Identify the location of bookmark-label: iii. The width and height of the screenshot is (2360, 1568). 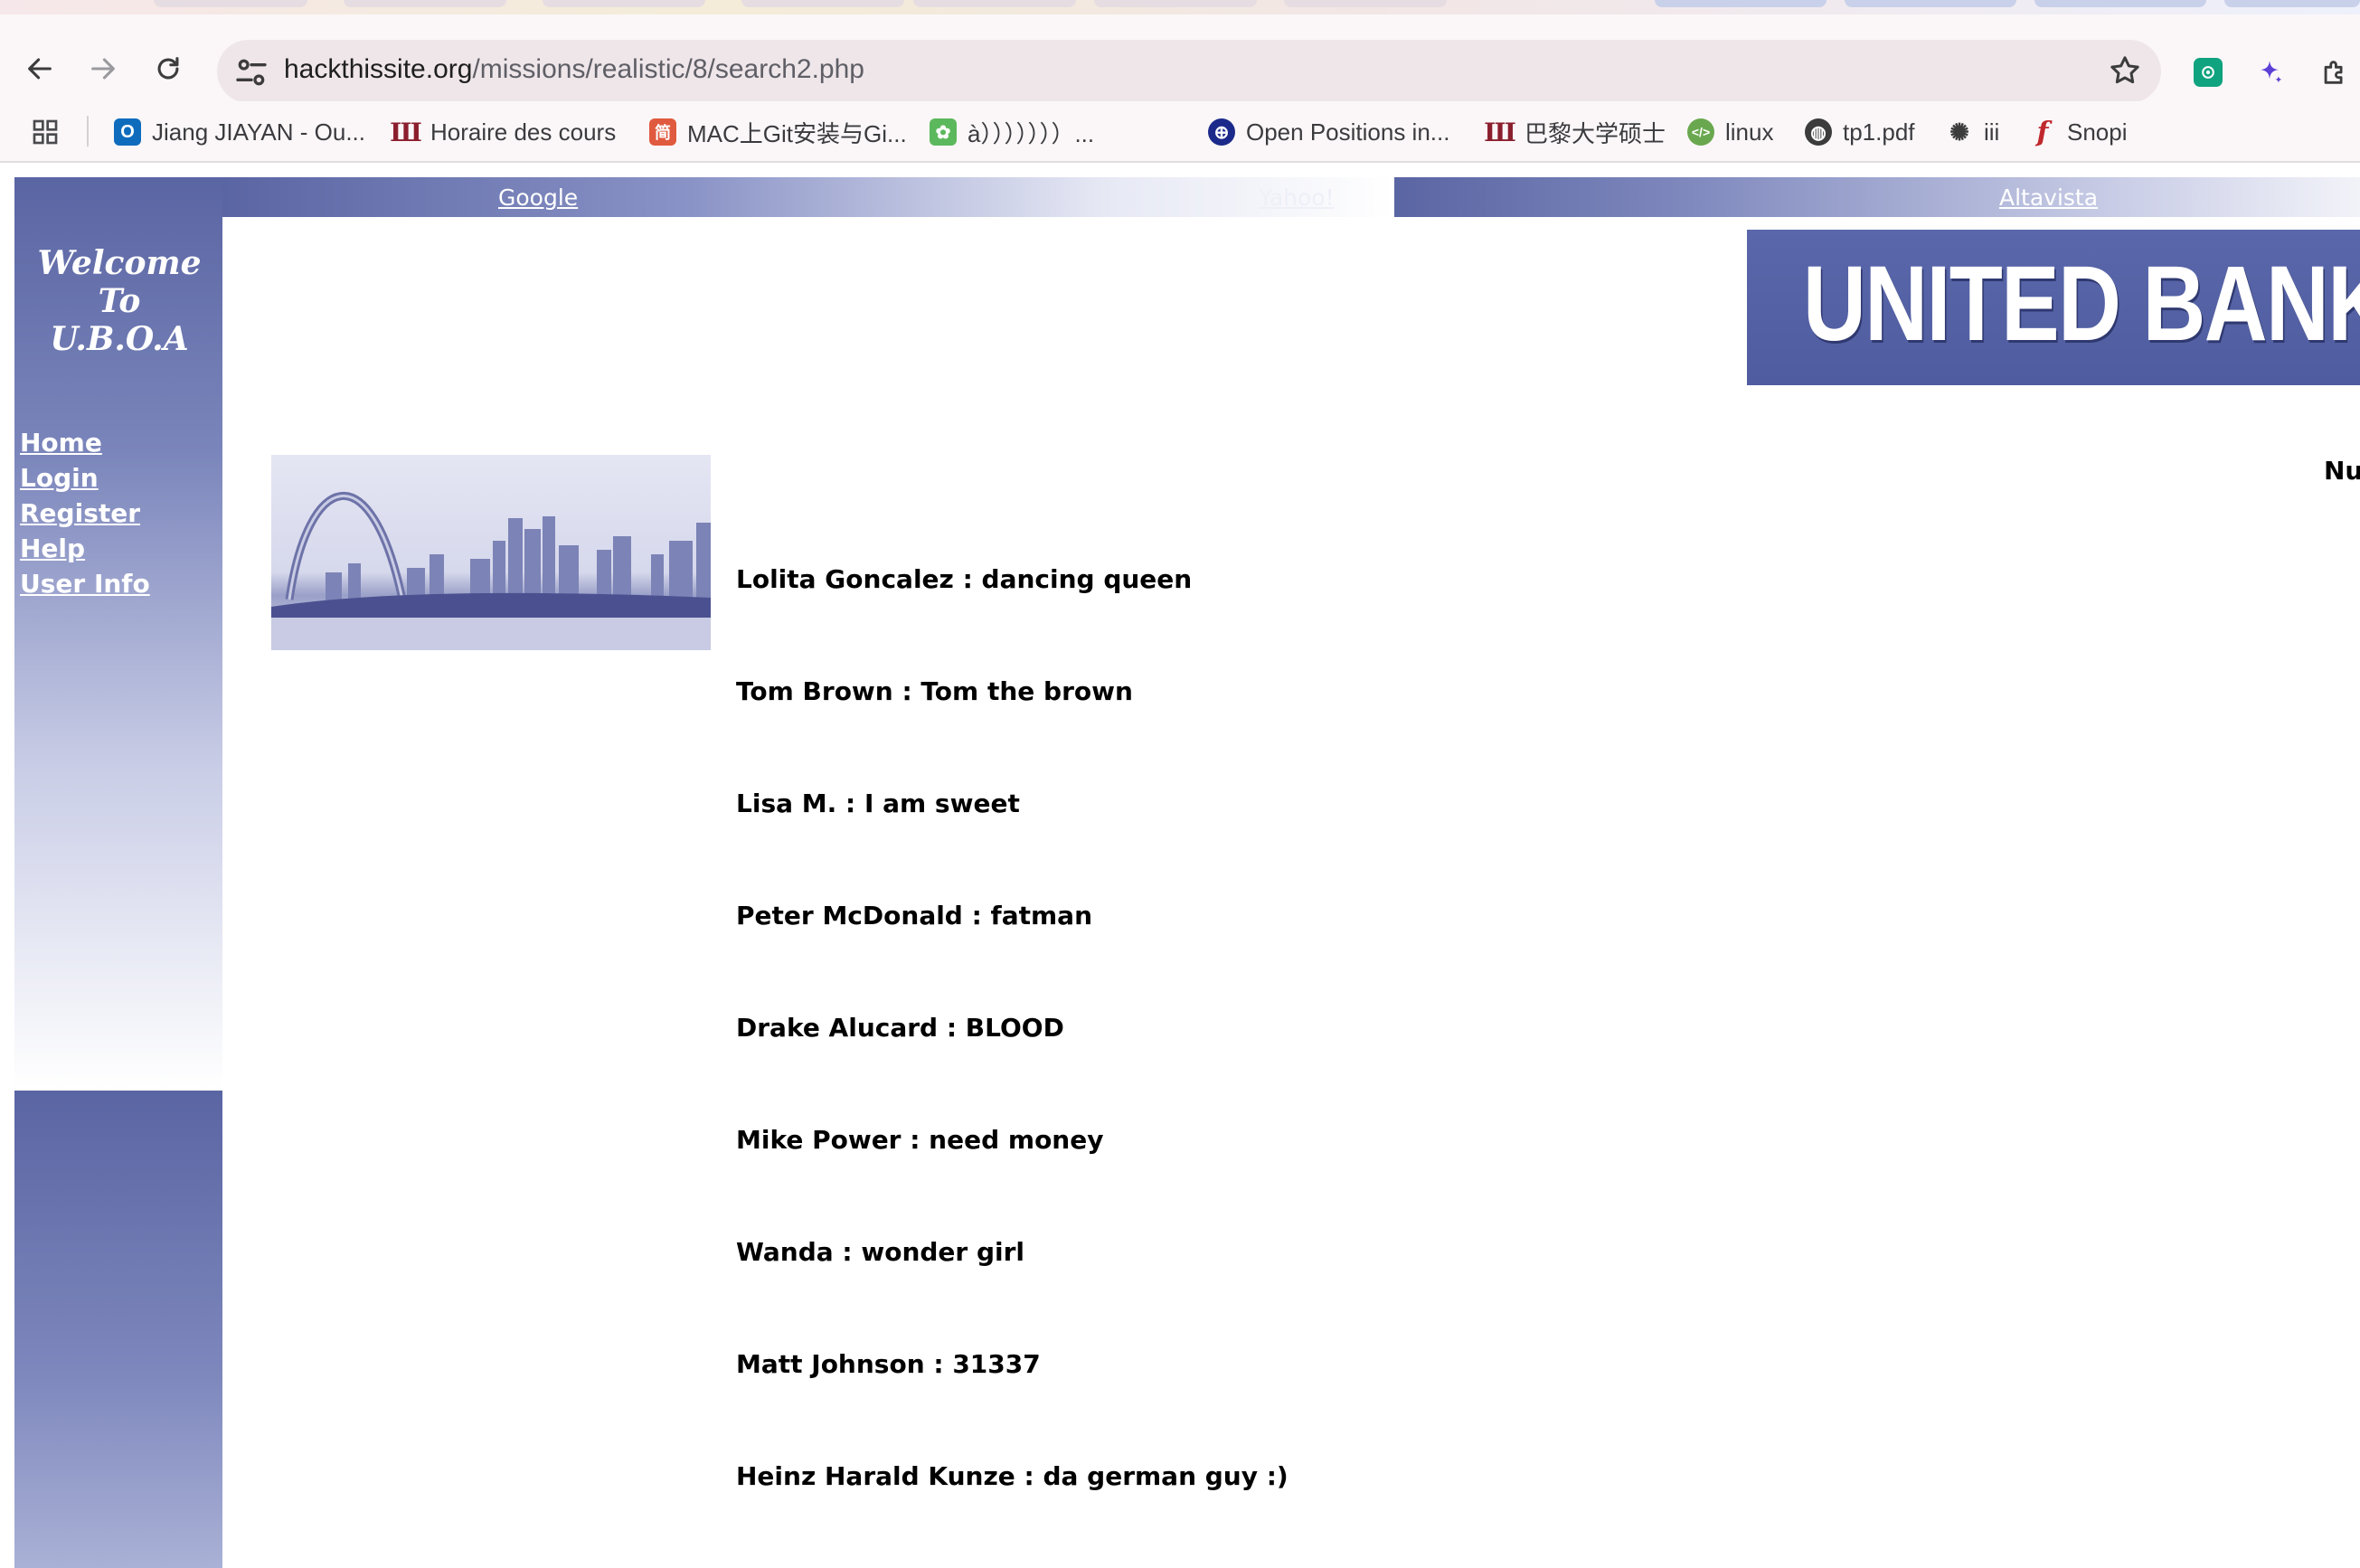
(1992, 132).